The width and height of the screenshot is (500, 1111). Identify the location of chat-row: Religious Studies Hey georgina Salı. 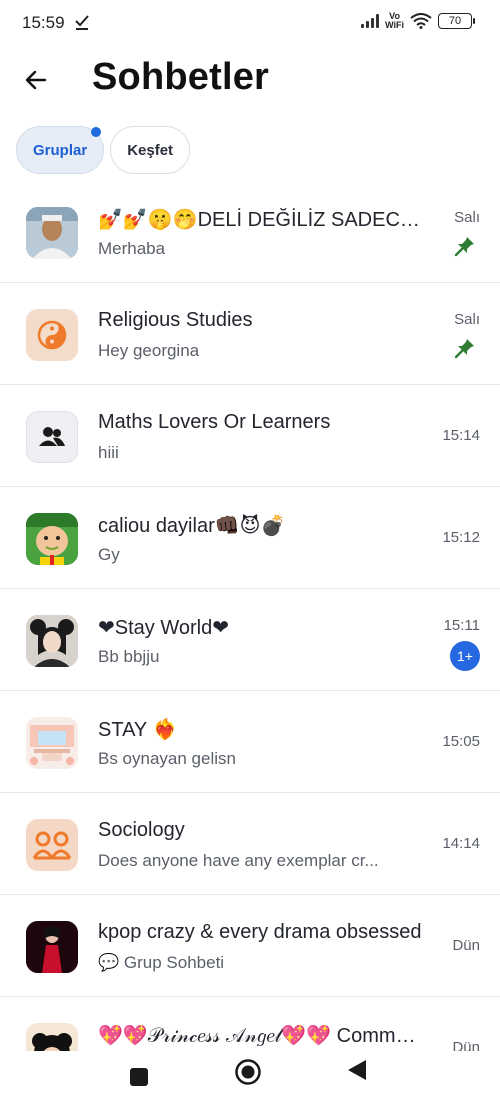
(250, 334).